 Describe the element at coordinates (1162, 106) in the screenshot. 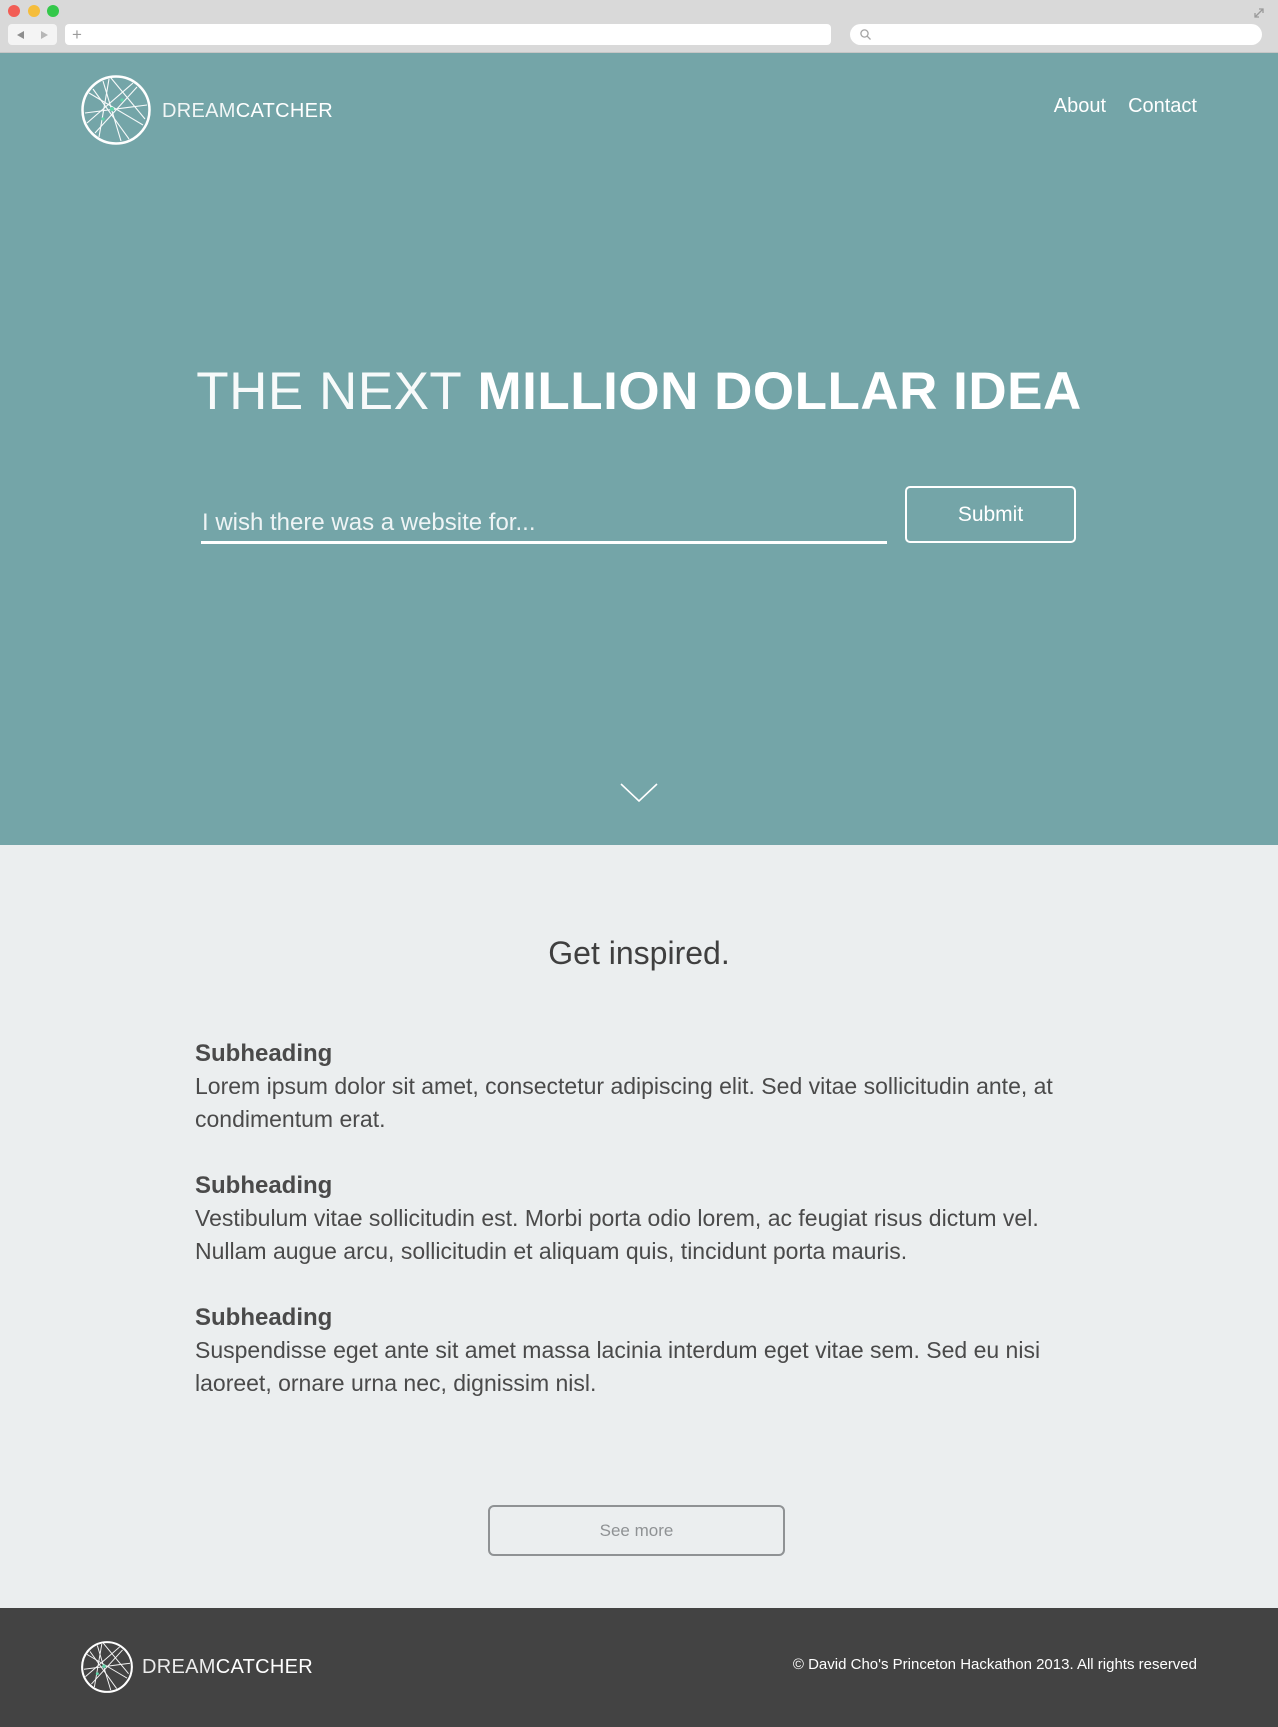

I see `nav-contact-link: Contact` at that location.